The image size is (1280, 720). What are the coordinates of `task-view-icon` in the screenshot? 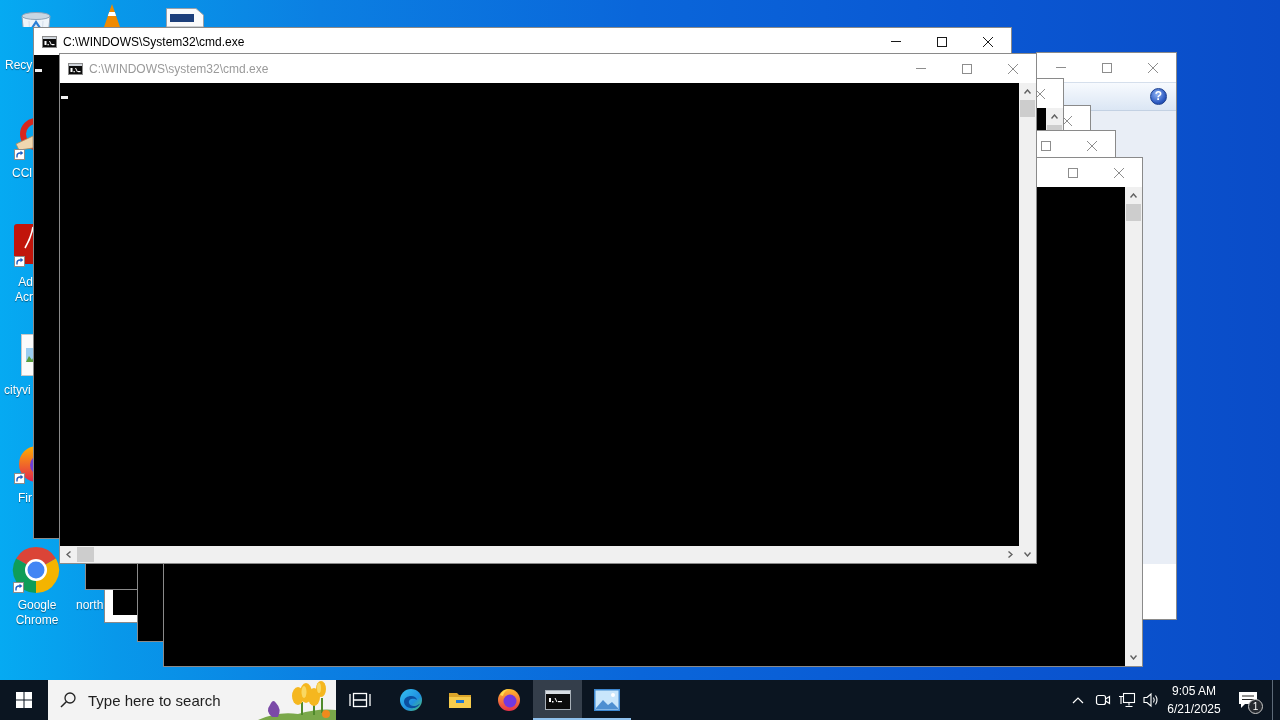 It's located at (360, 700).